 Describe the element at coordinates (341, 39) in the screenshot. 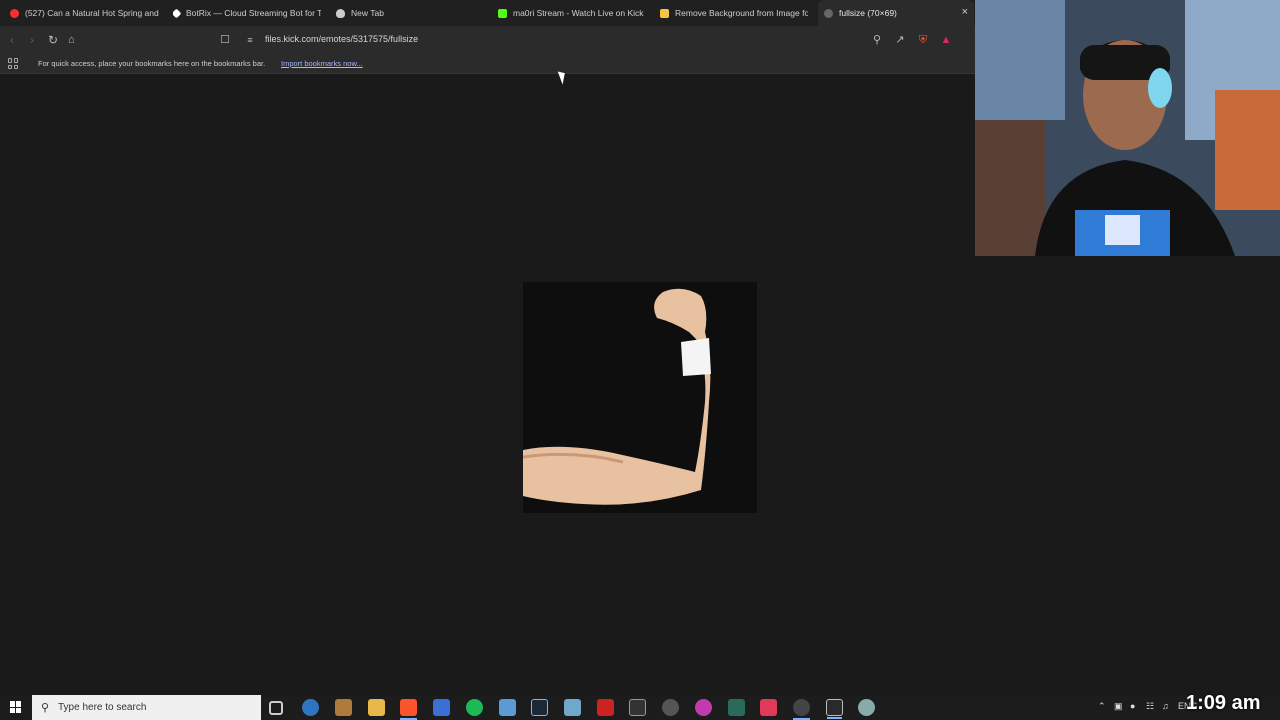

I see `address-bar: files.kick.com/emotes/5317575/fullsize` at that location.